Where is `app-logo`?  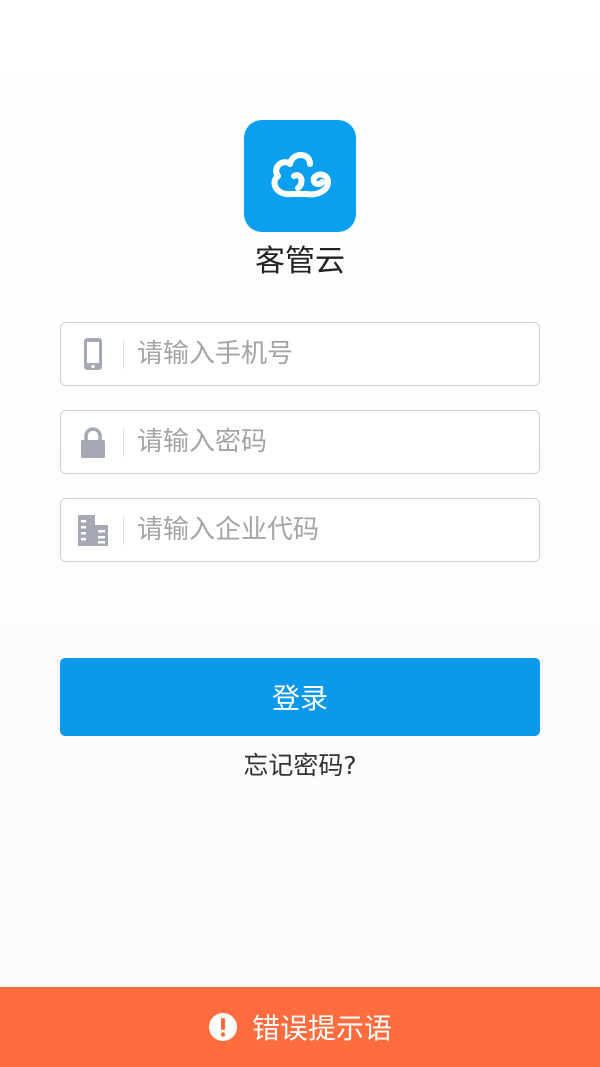
app-logo is located at coordinates (300, 176).